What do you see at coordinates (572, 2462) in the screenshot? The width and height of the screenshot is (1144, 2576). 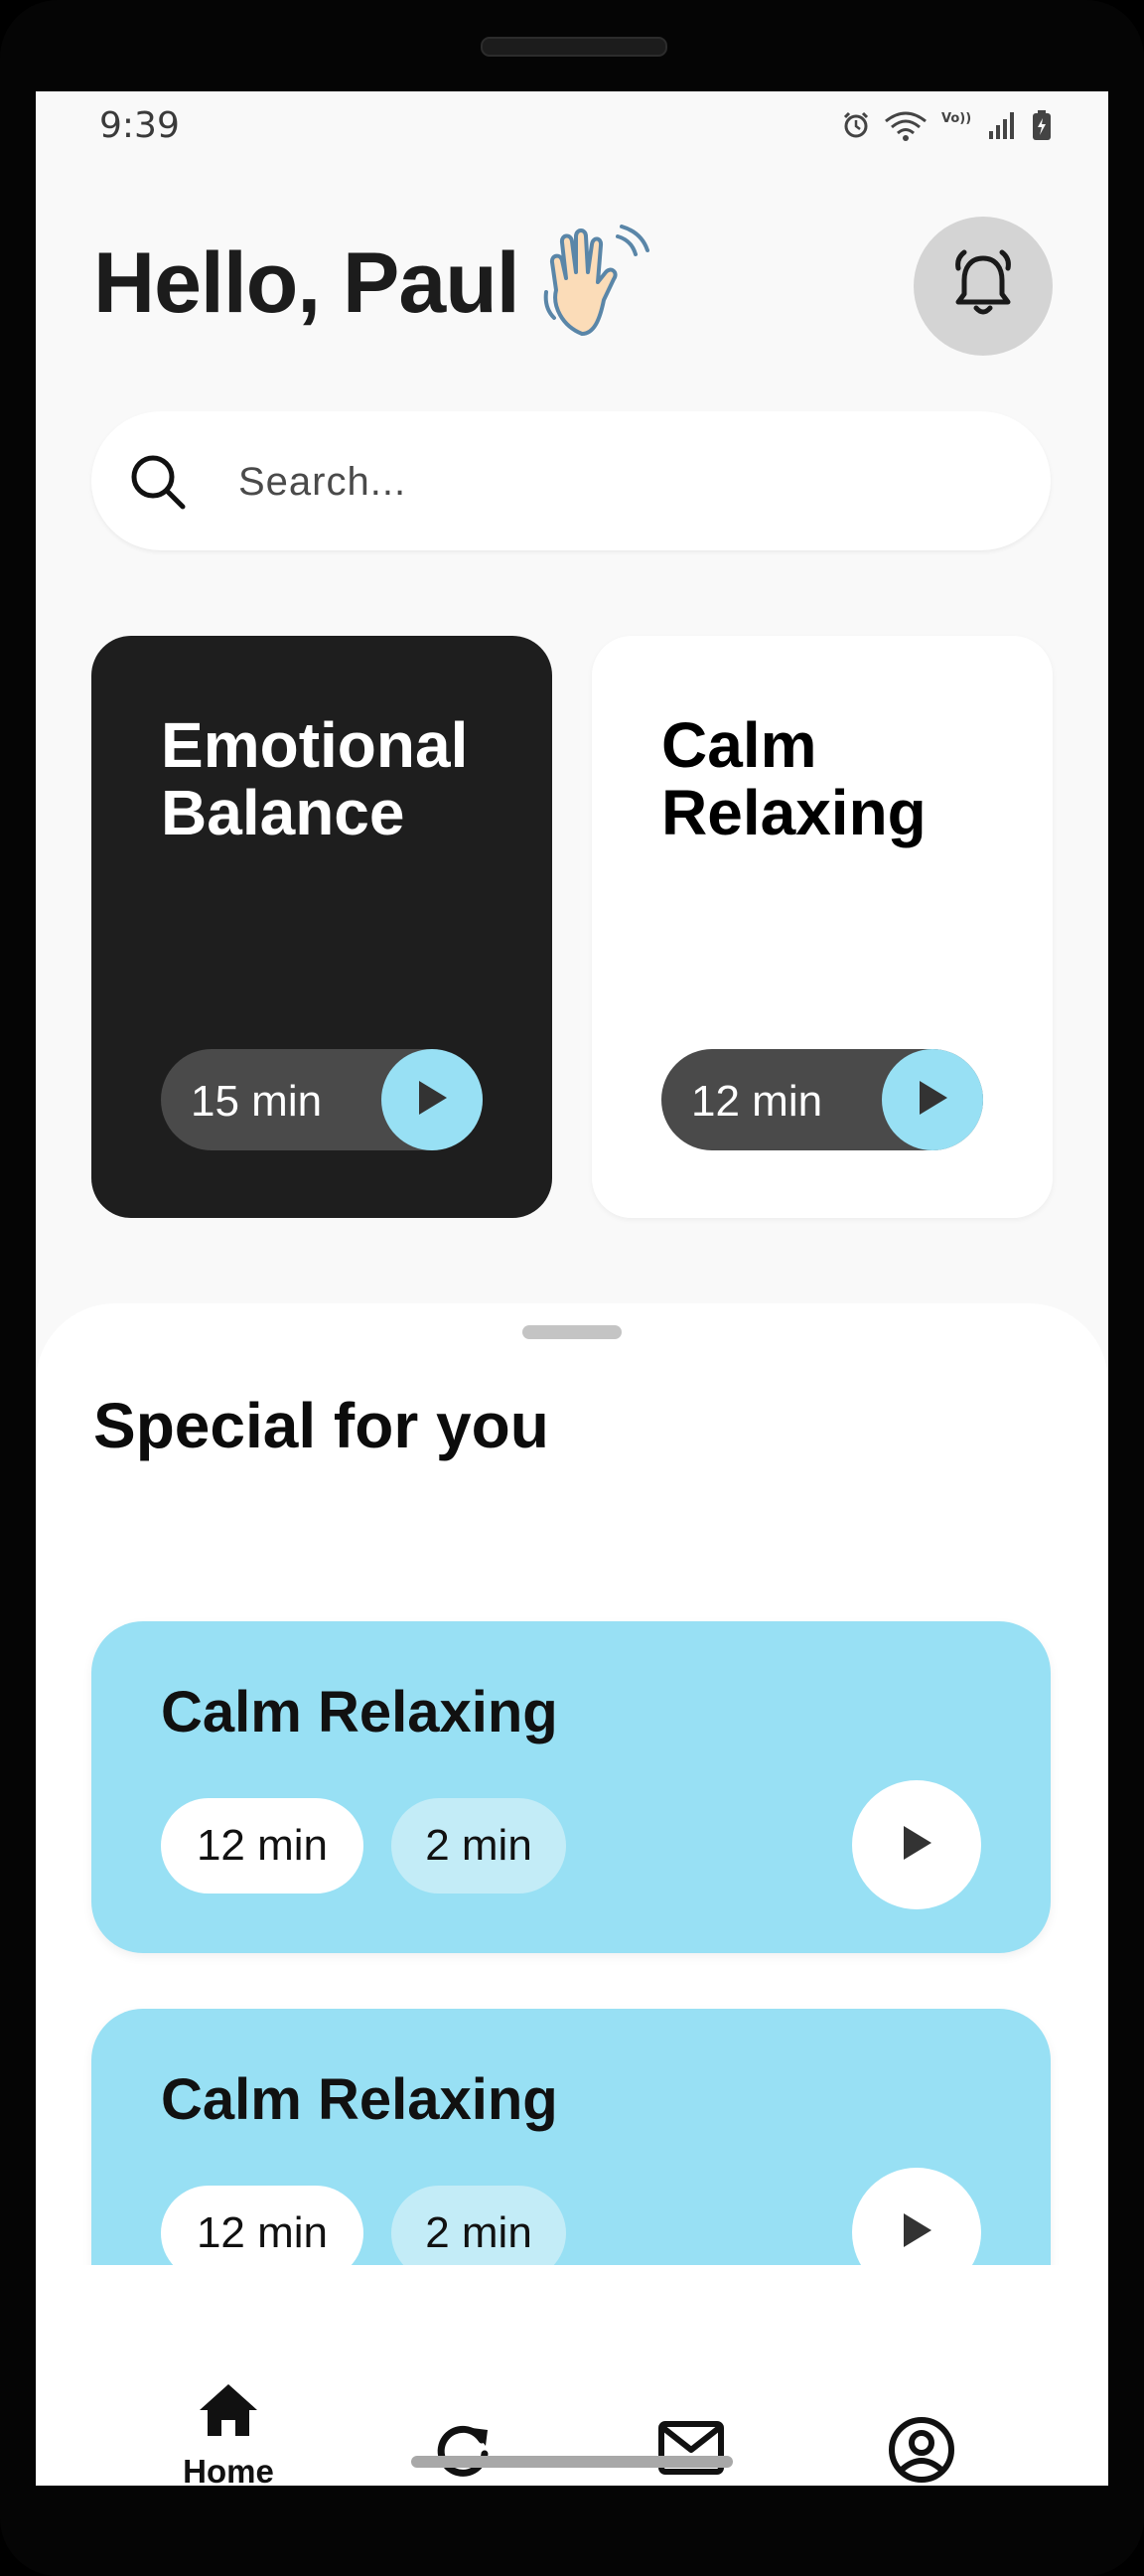 I see `home-indicator` at bounding box center [572, 2462].